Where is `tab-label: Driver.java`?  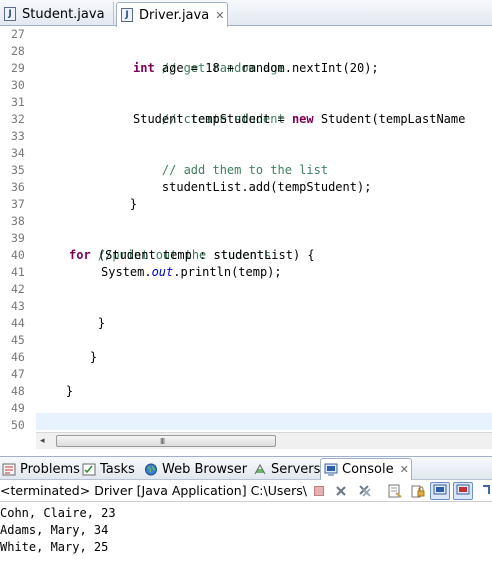
tab-label: Driver.java is located at coordinates (174, 15).